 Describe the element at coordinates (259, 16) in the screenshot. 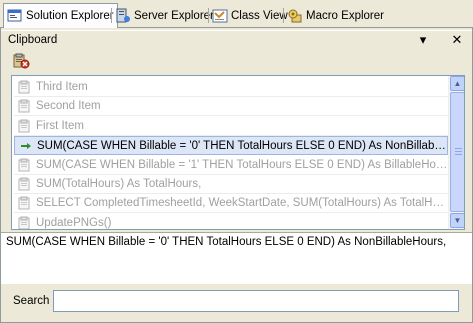

I see `tab-label: Class View` at that location.